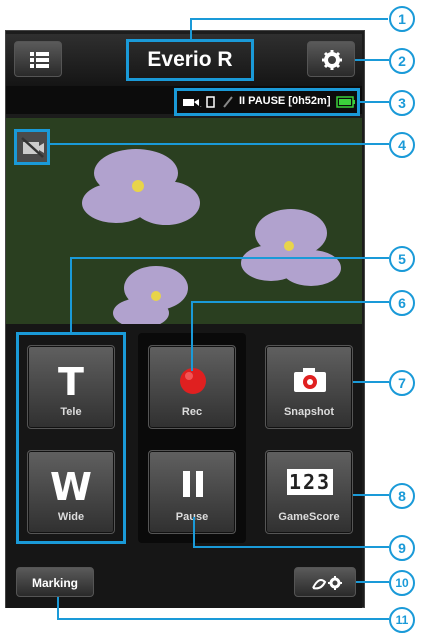 The height and width of the screenshot is (637, 422). What do you see at coordinates (402, 61) in the screenshot?
I see `callout-2: 2` at bounding box center [402, 61].